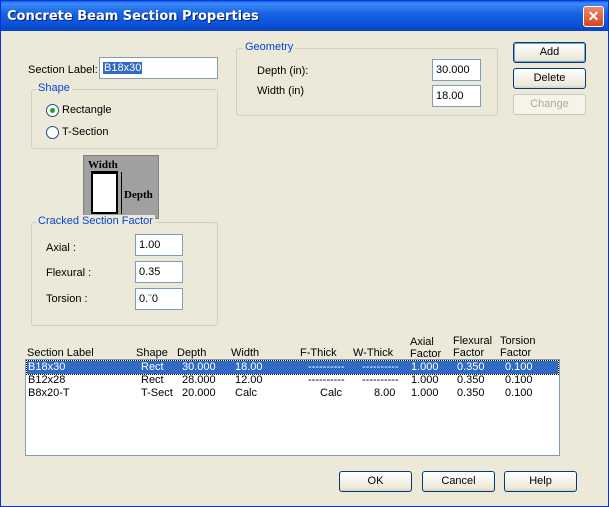 This screenshot has width=609, height=507. I want to click on header-w-thick: W-Thick, so click(373, 353).